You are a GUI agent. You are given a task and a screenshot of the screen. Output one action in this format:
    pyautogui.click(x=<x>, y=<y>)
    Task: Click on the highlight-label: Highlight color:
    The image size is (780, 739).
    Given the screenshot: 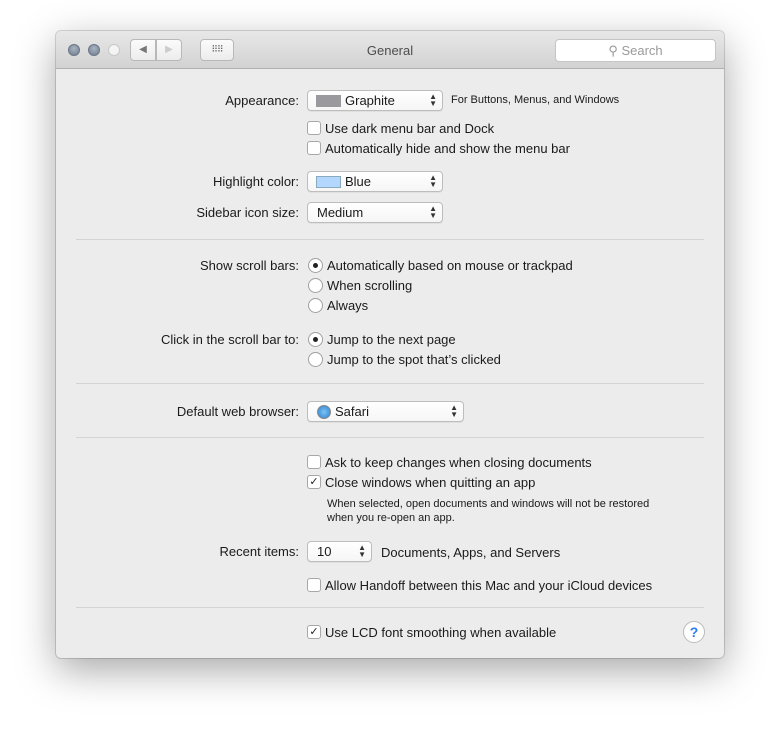 What is the action you would take?
    pyautogui.click(x=256, y=181)
    